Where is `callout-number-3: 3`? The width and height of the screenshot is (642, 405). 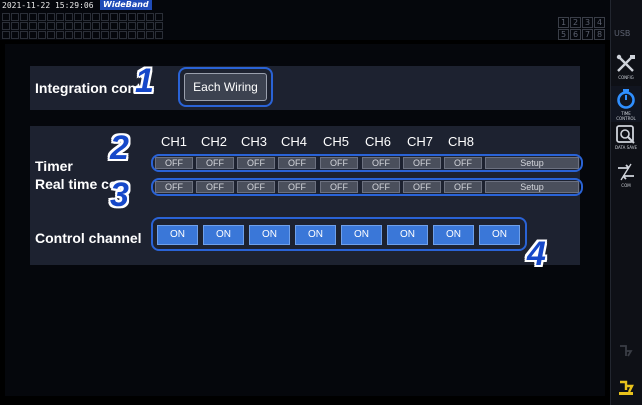 callout-number-3: 3 is located at coordinates (119, 195).